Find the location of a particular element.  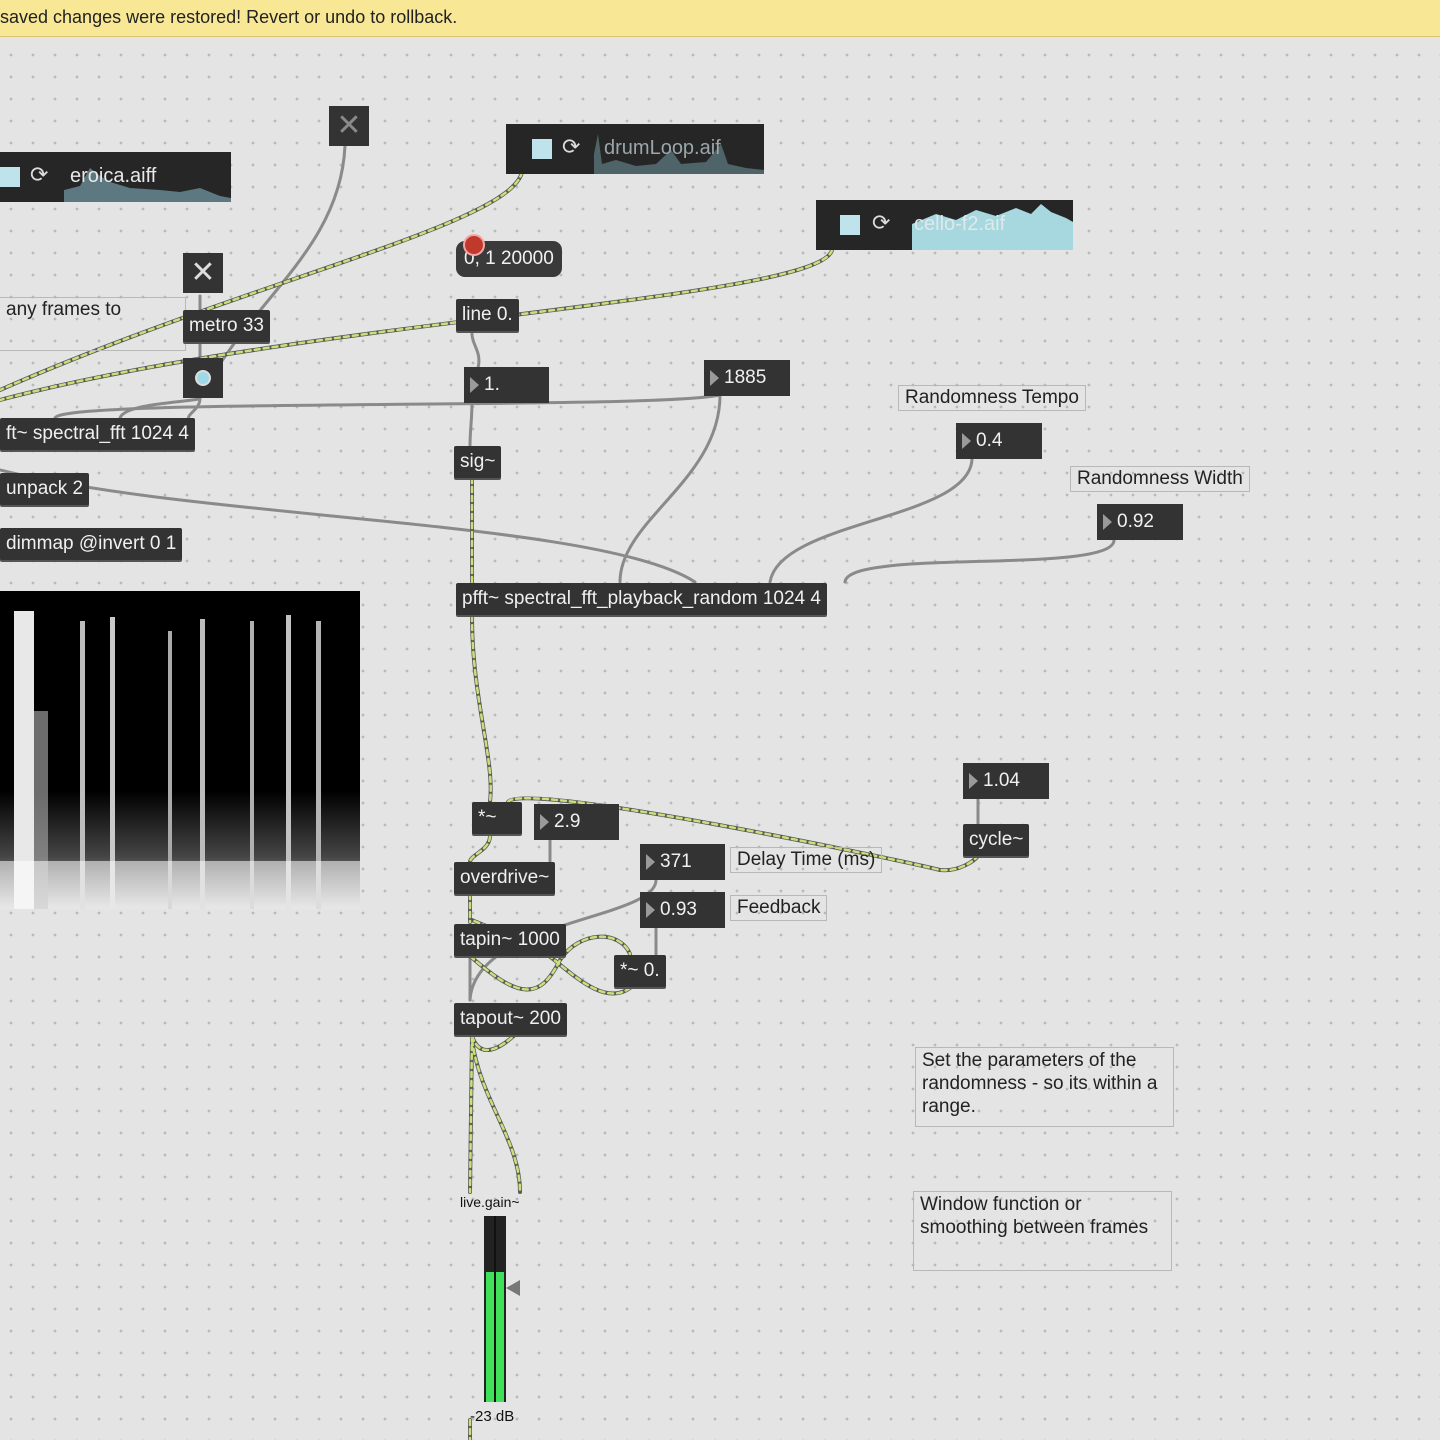

spectrogram-image is located at coordinates (180, 760).